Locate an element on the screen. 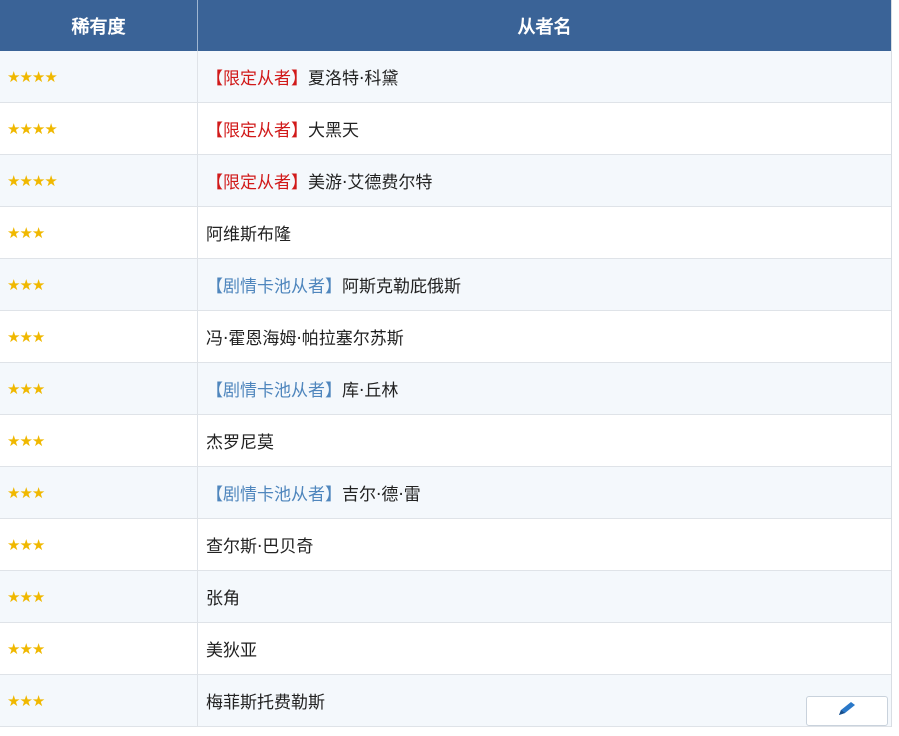  name-cell: 张角 is located at coordinates (544, 596).